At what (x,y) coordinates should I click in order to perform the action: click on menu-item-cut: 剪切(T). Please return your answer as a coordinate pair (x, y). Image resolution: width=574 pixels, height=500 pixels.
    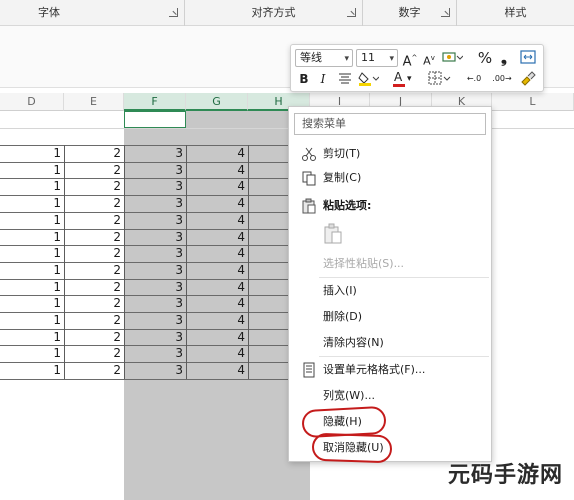
    Looking at the image, I should click on (390, 154).